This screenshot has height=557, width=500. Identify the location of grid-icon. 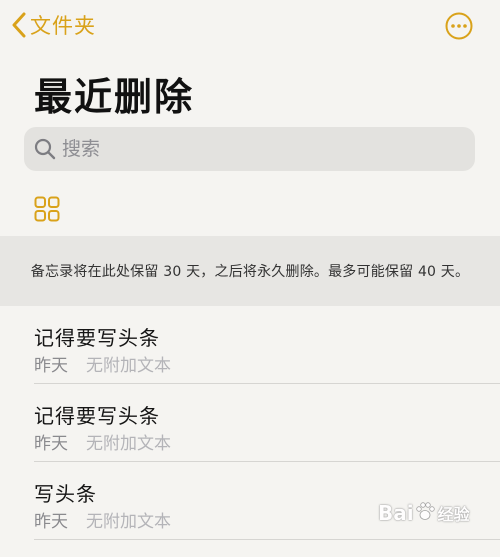
(47, 211).